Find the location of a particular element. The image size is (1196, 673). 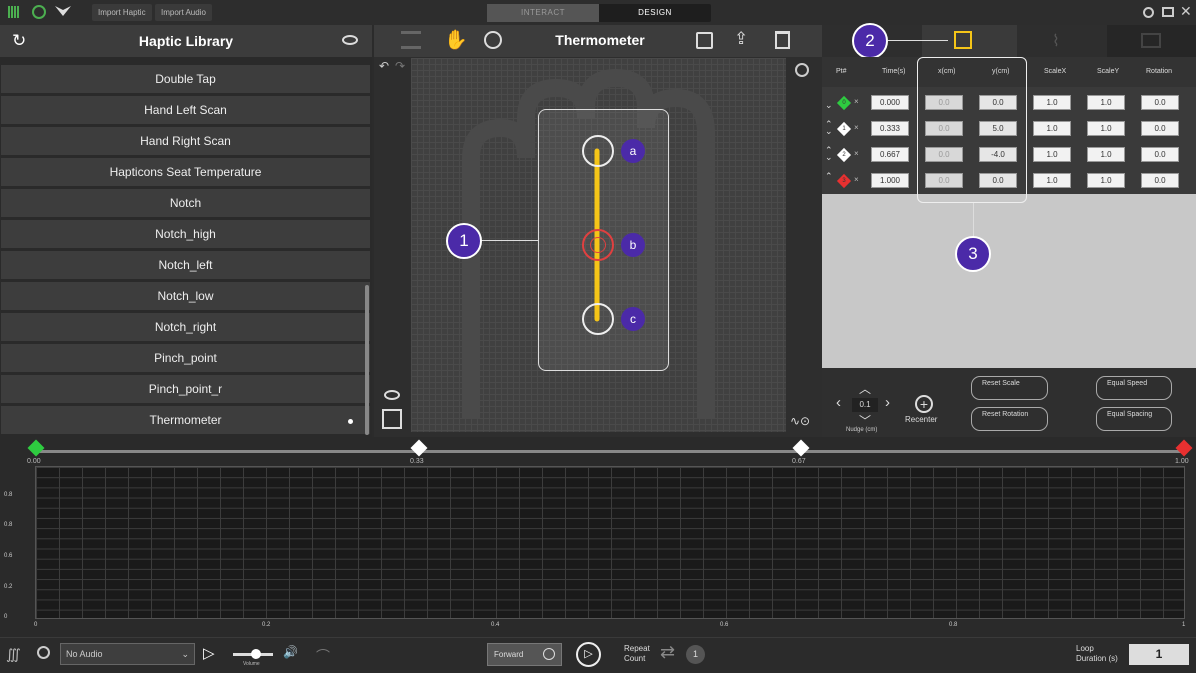

import-haptic-button: Import Haptic is located at coordinates (122, 12).